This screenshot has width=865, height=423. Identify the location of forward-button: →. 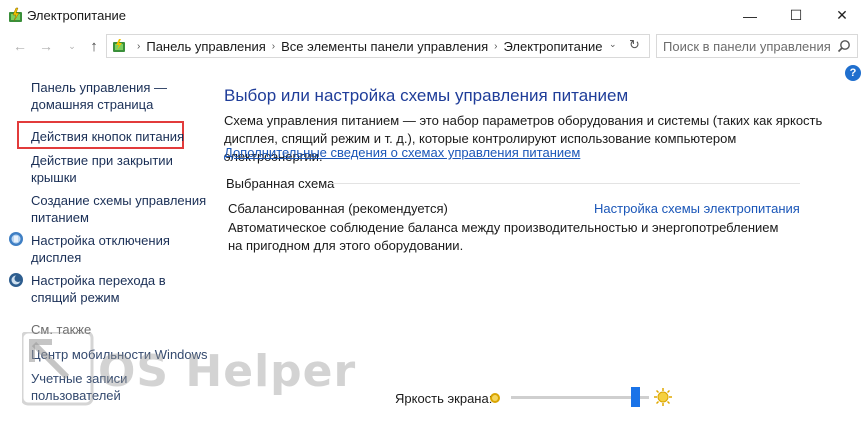
(46, 46).